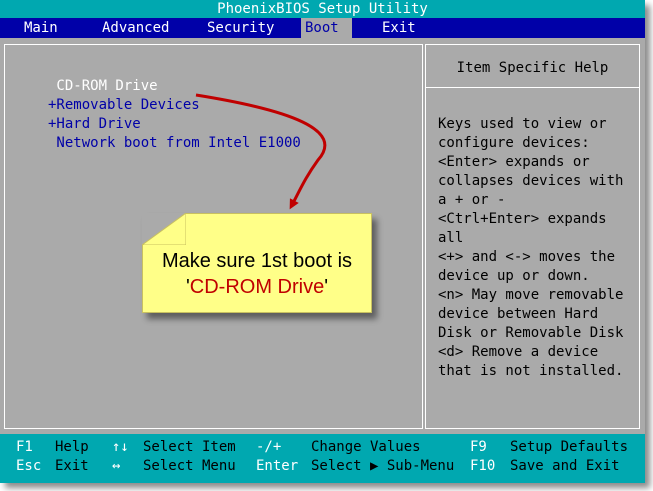 This screenshot has height=491, width=653. Describe the element at coordinates (326, 28) in the screenshot. I see `tab-boot: Boot` at that location.